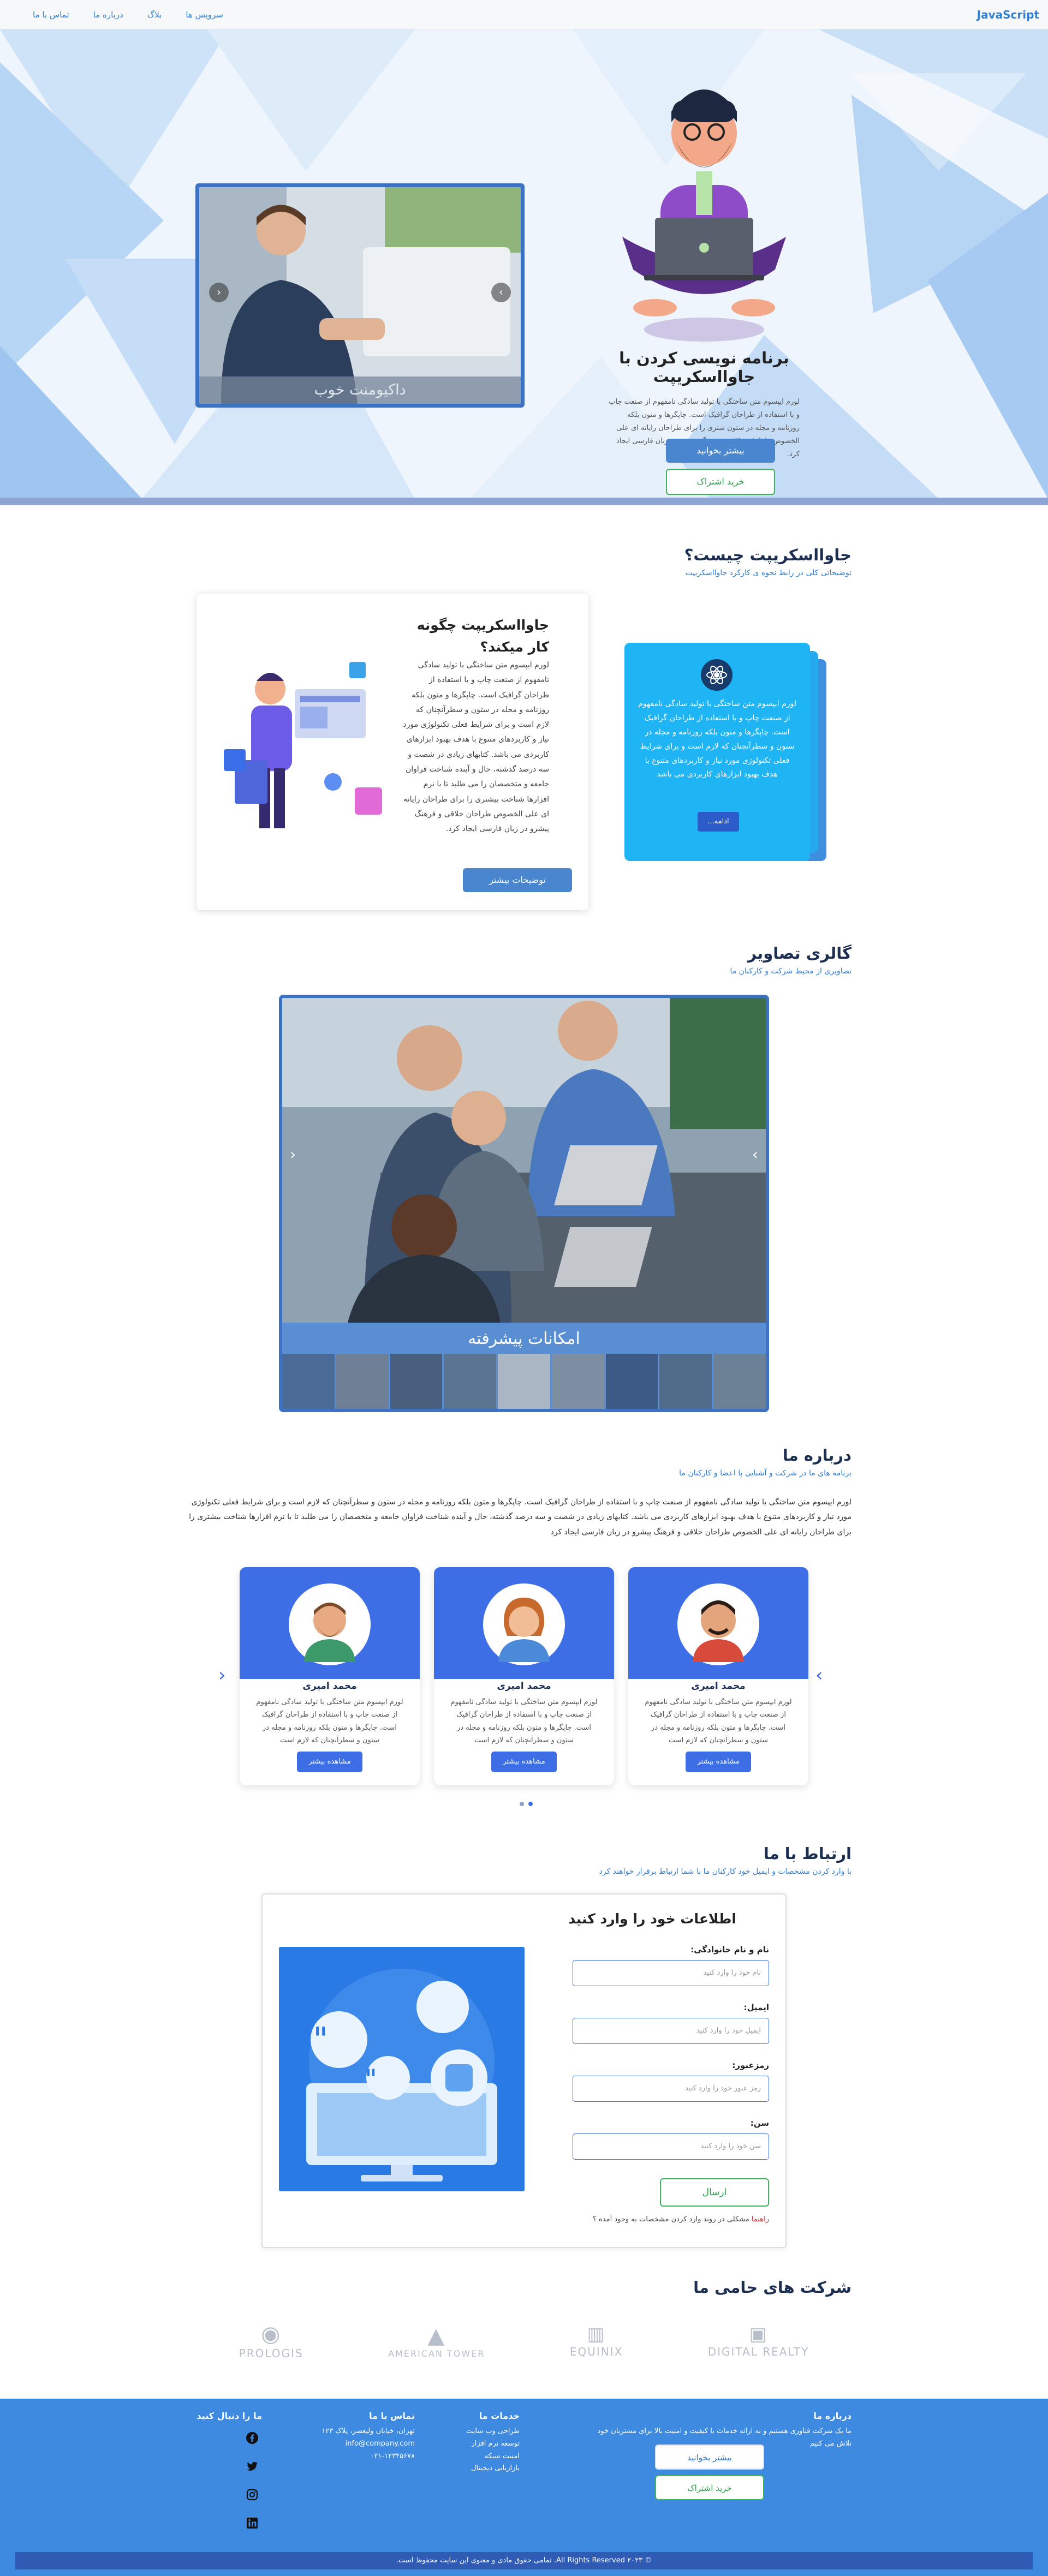 The image size is (1048, 2576). I want to click on atom-icon, so click(717, 675).